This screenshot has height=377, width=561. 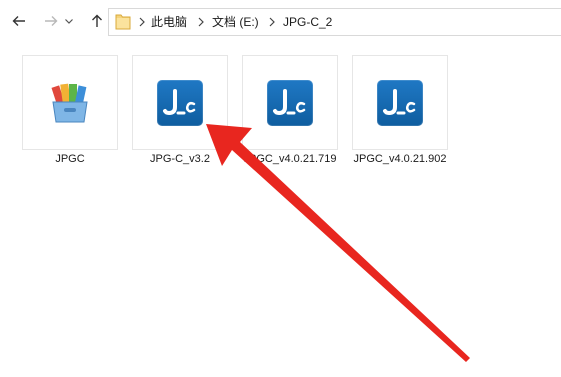 I want to click on arrow-left-icon, so click(x=18, y=21).